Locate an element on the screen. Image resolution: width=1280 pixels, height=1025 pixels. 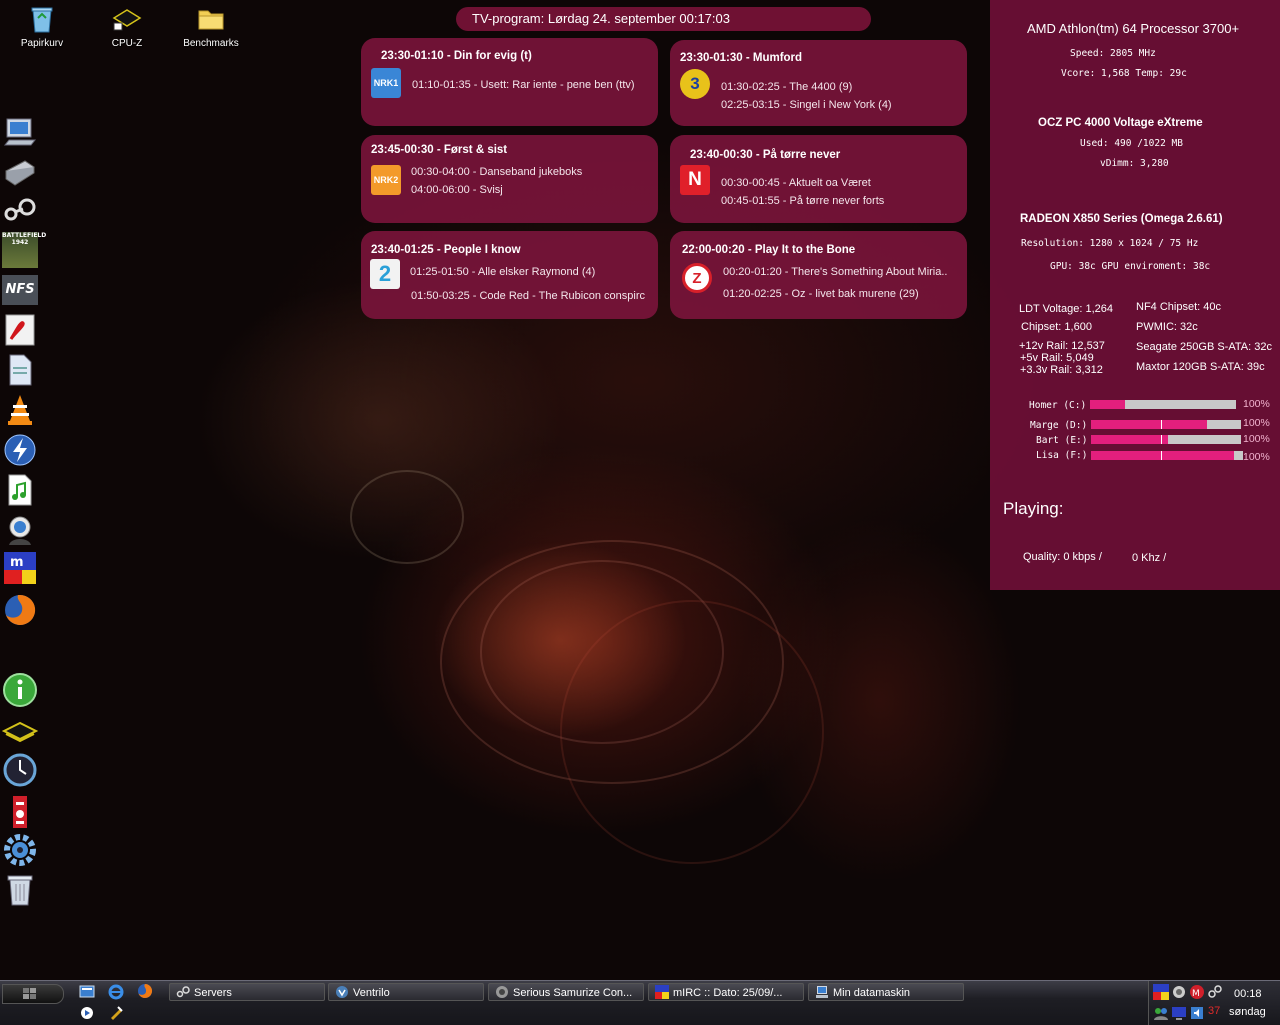
start-button is located at coordinates (33, 994).